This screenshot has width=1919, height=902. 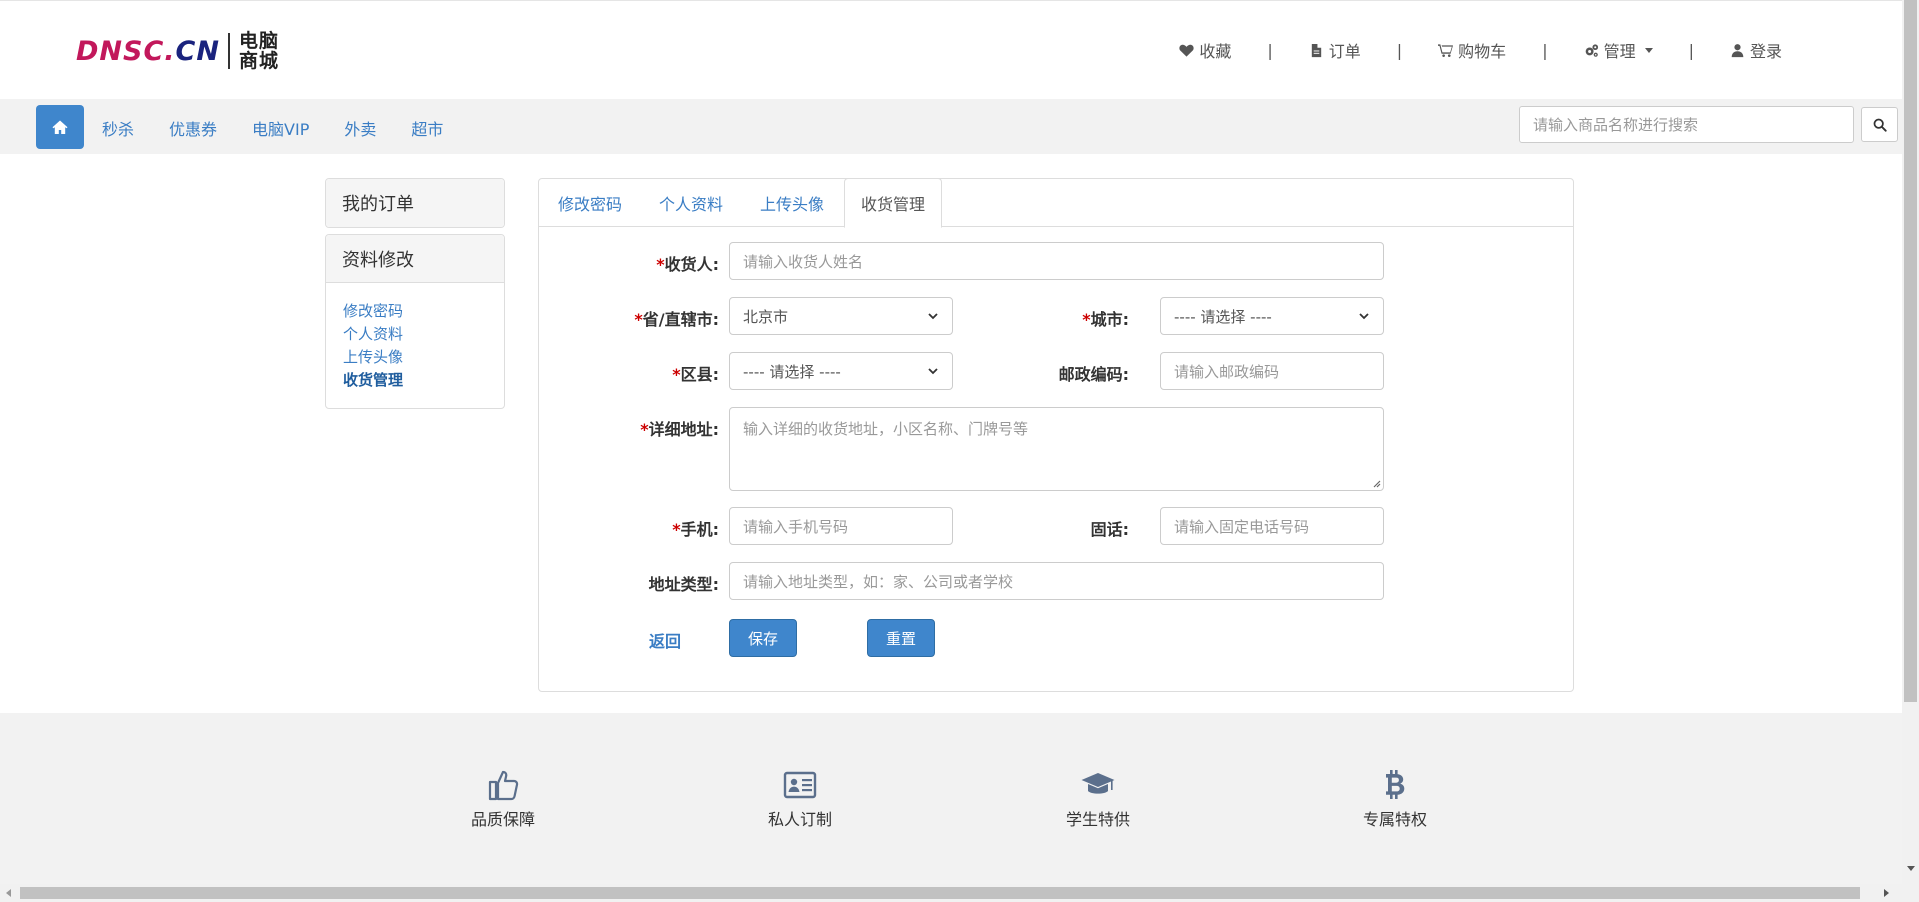 I want to click on sidebar-orders-title: 我的订单, so click(x=415, y=203).